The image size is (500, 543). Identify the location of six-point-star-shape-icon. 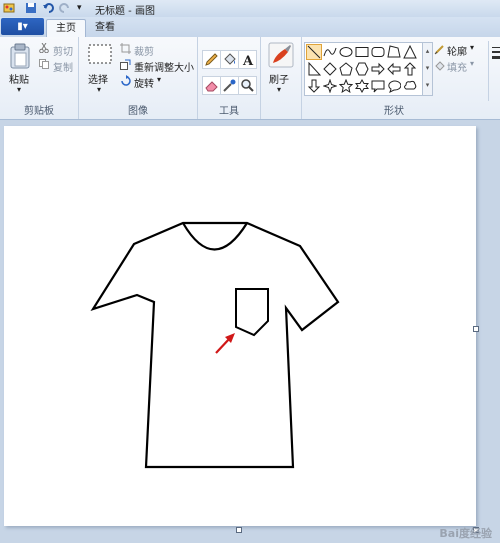
(362, 86).